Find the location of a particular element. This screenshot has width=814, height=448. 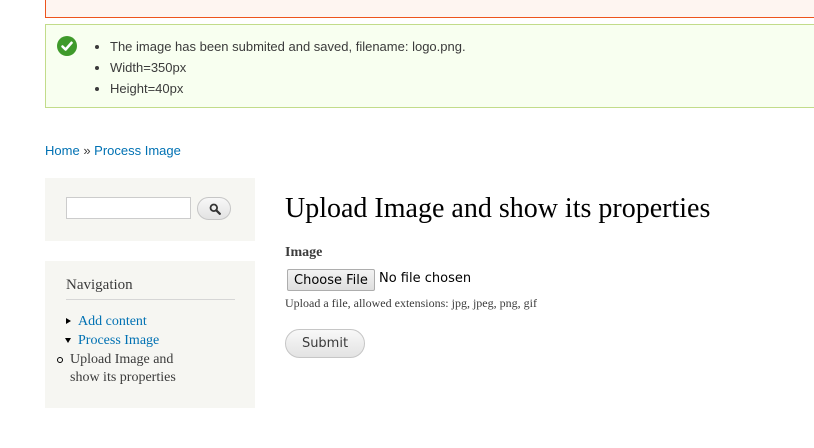

search-button is located at coordinates (214, 208).